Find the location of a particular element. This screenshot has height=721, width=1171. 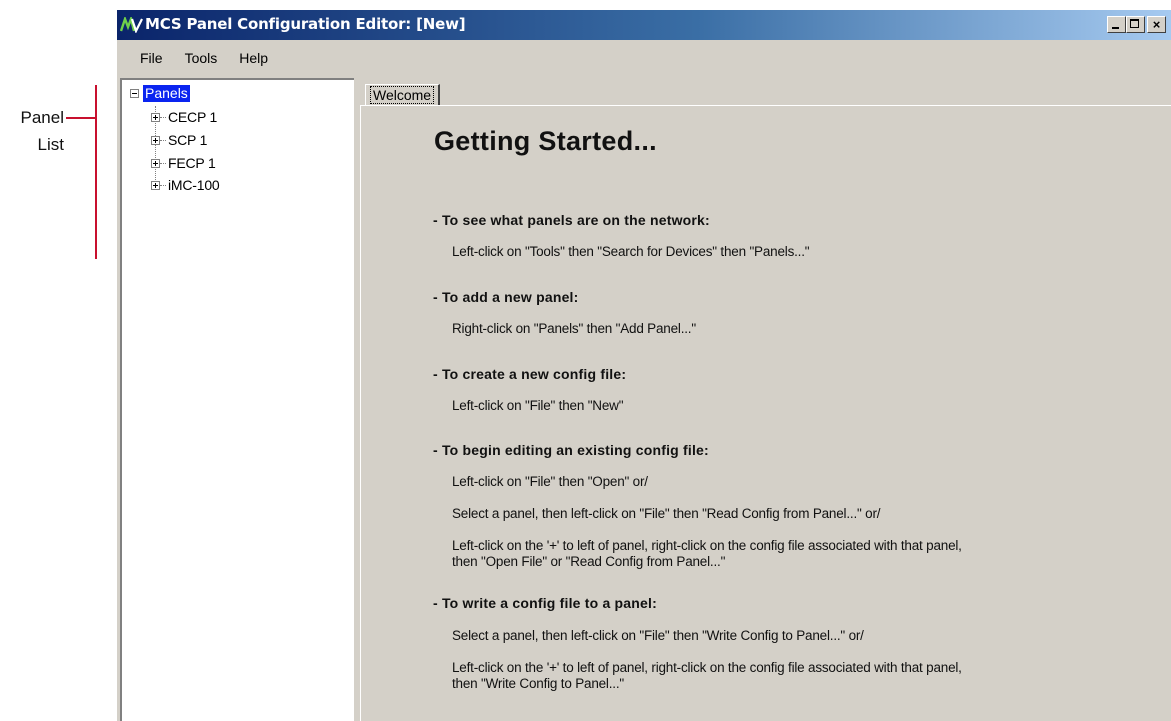

section-title: - To create a new config file: is located at coordinates (530, 374).